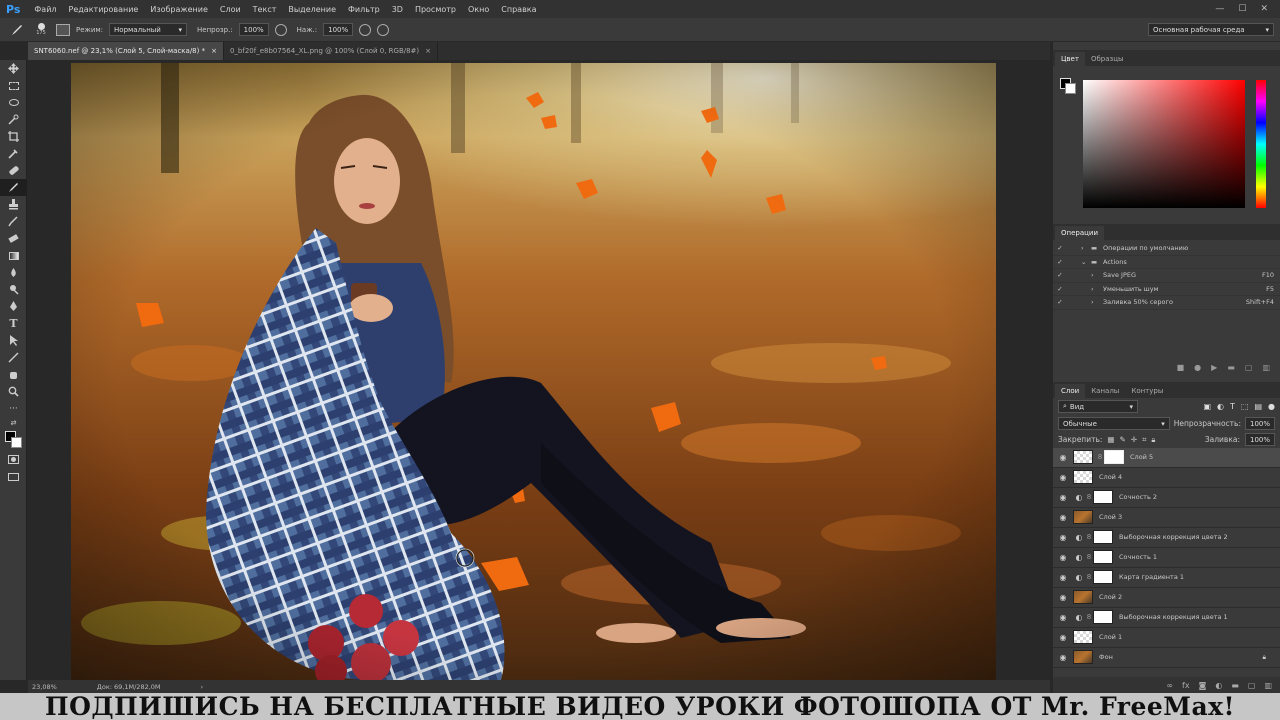  Describe the element at coordinates (1107, 59) in the screenshot. I see `tab-swatches: Образцы` at that location.